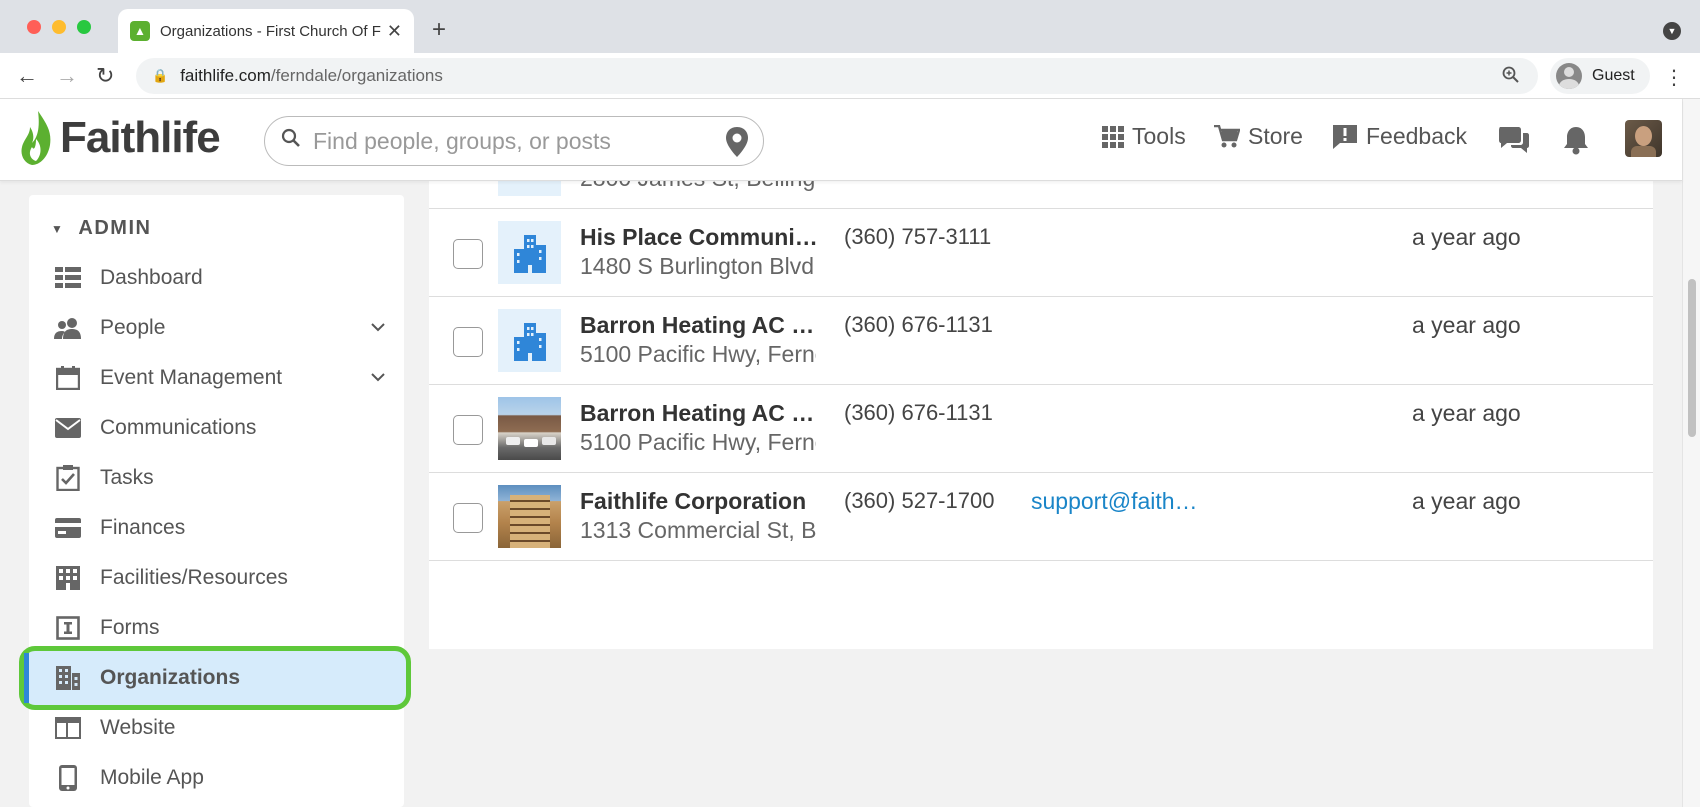 The image size is (1700, 807). What do you see at coordinates (216, 278) in the screenshot?
I see `sidebar-item-dashboard: Dashboard` at bounding box center [216, 278].